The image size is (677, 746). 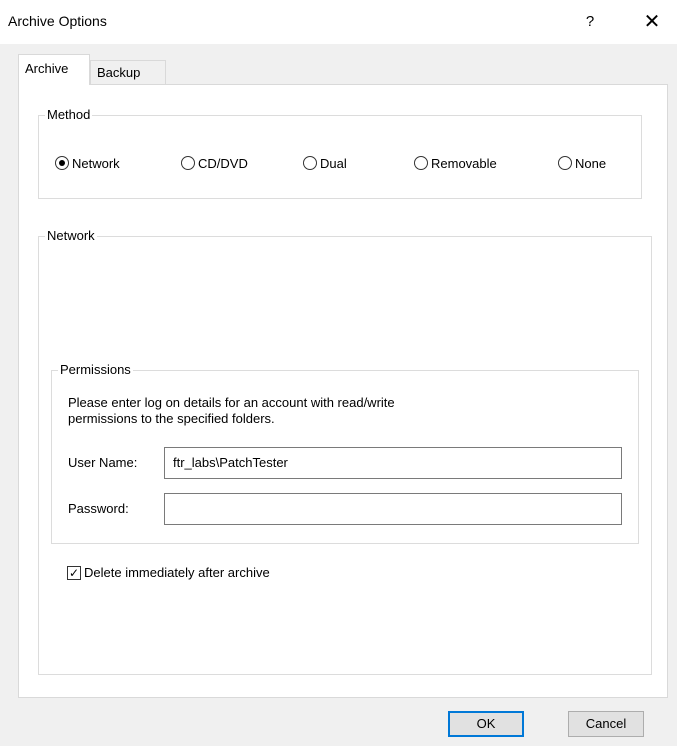 I want to click on radio-cd-dvd: CD/DVD, so click(x=214, y=163).